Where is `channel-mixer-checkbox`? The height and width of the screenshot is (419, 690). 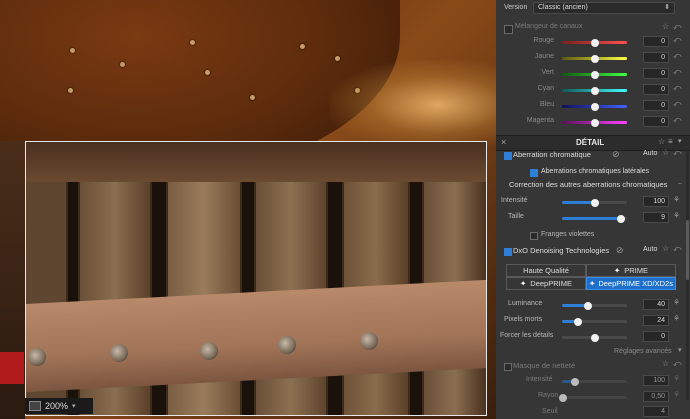 channel-mixer-checkbox is located at coordinates (508, 29).